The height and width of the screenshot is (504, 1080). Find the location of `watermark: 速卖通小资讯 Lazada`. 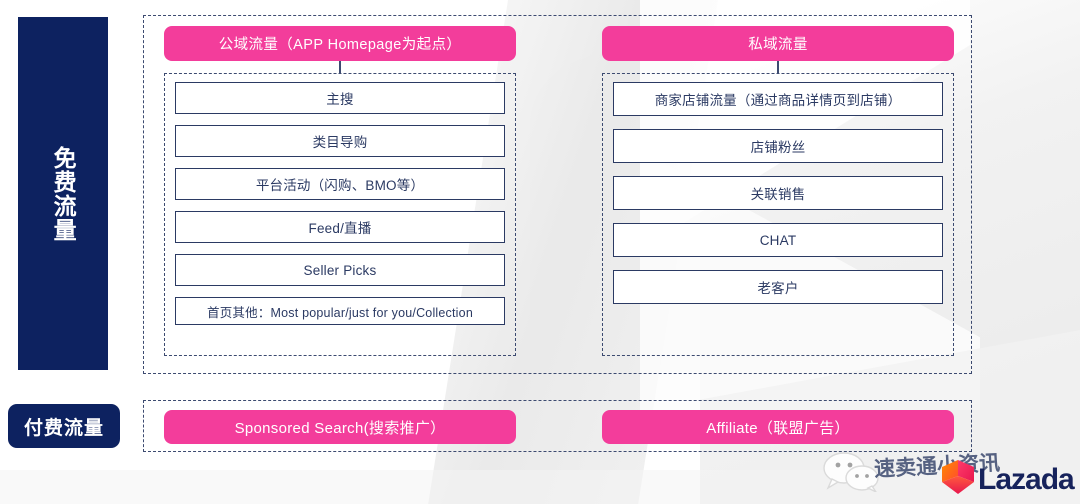

watermark: 速卖通小资讯 Lazada is located at coordinates (946, 474).